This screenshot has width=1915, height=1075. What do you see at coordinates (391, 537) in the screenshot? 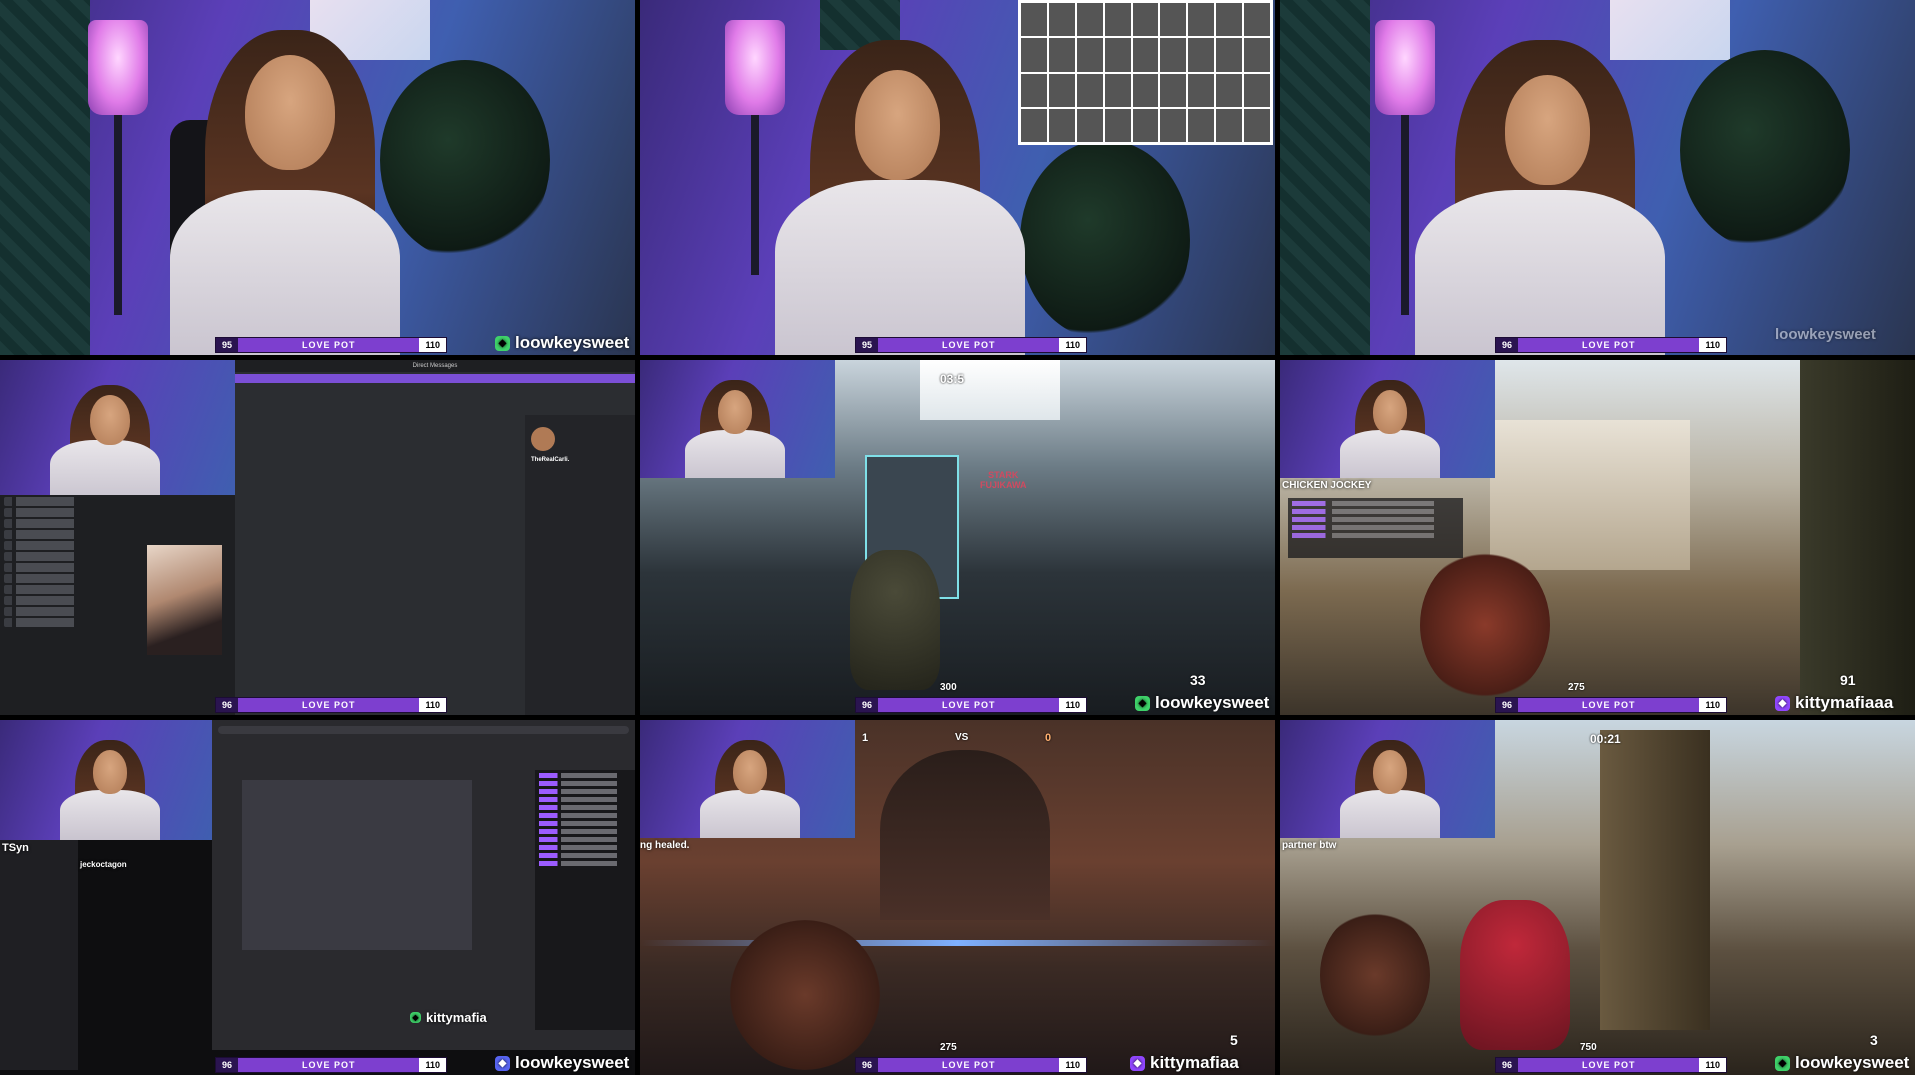
I see `discord-window: Direct Messages TheRealCarli.` at bounding box center [391, 537].